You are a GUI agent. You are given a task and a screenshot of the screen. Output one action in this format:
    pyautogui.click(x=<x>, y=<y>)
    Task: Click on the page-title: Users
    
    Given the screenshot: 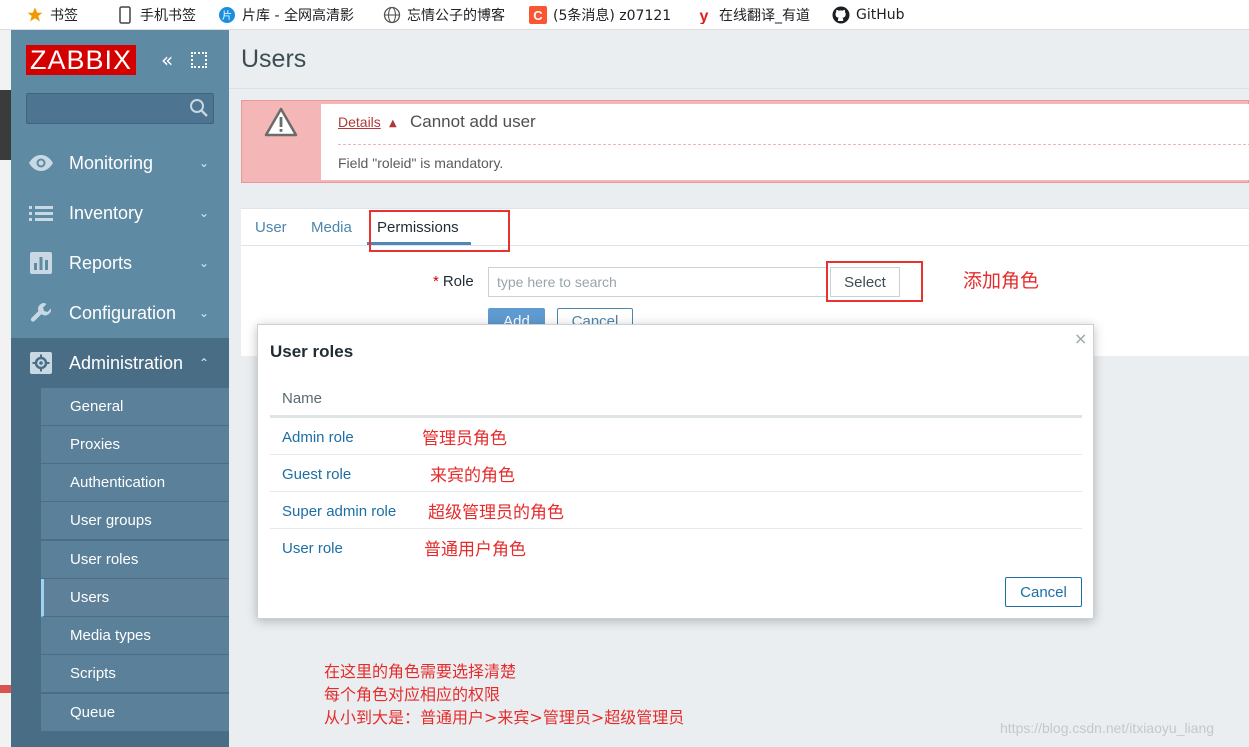 What is the action you would take?
    pyautogui.click(x=274, y=59)
    